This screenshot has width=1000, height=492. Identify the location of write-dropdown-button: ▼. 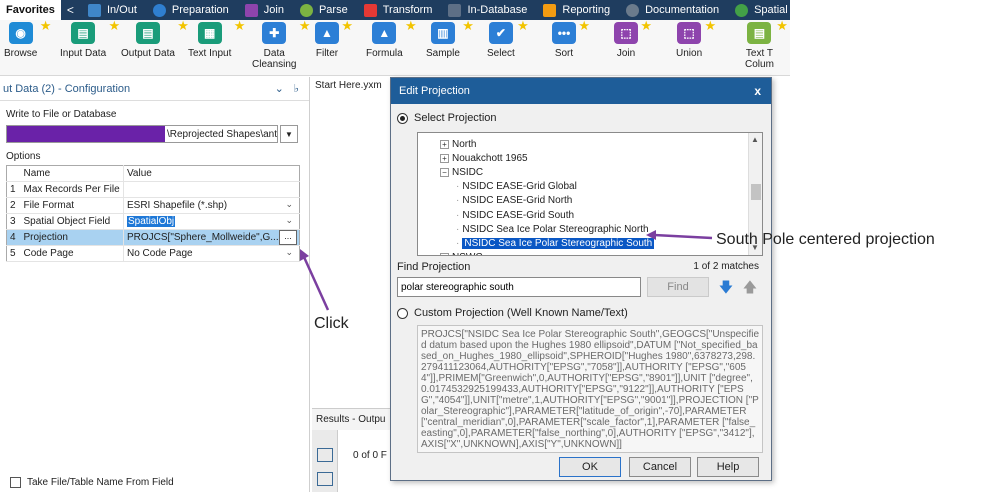
(289, 134).